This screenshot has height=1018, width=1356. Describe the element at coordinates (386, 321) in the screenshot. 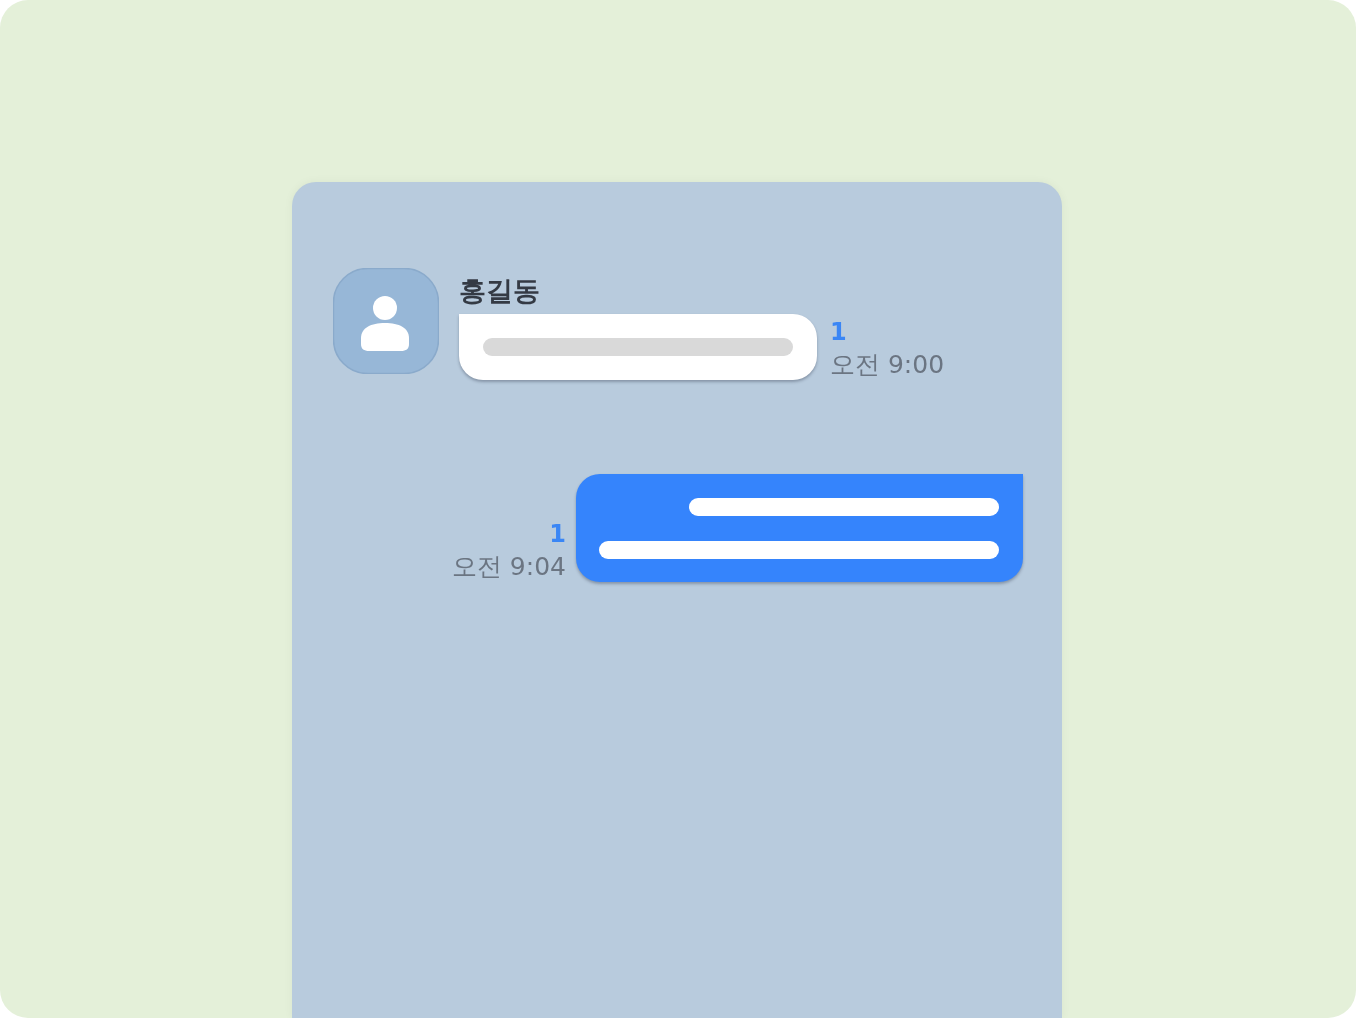

I see `person-avatar-icon` at that location.